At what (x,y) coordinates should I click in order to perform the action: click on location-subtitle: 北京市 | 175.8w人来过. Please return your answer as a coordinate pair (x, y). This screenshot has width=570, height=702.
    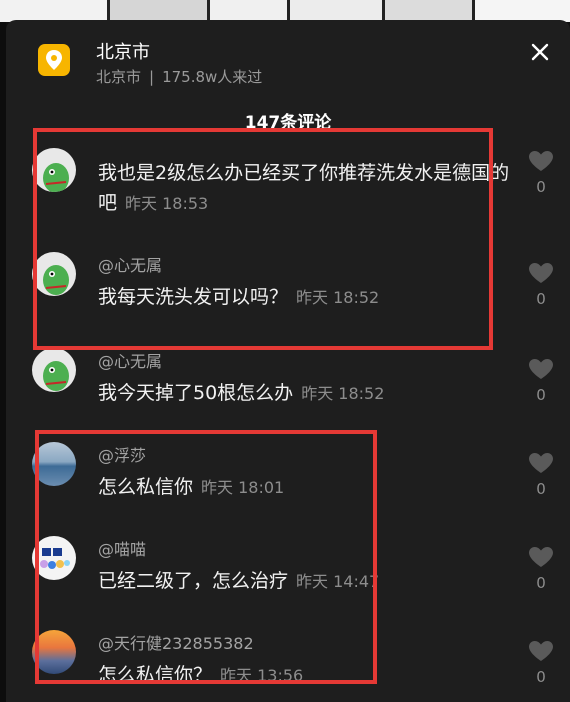
    Looking at the image, I should click on (179, 76).